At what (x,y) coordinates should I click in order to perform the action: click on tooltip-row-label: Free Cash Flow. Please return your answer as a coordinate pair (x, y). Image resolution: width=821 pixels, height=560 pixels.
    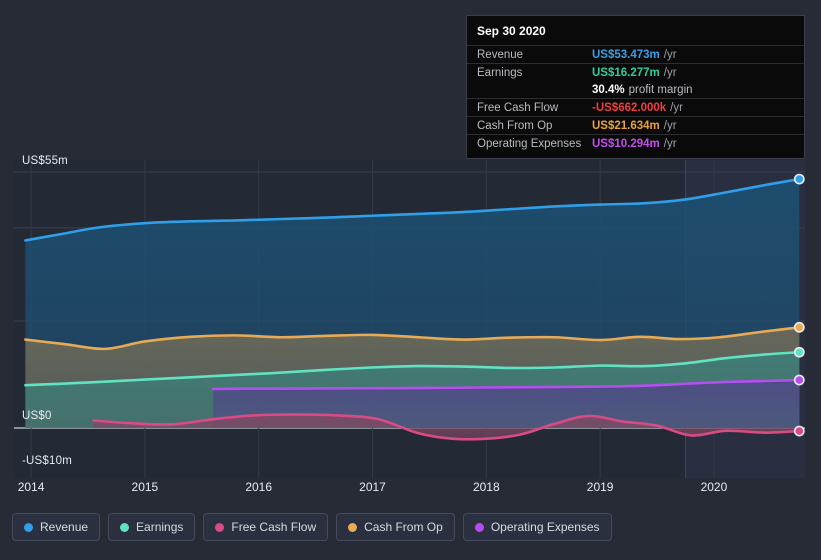
    Looking at the image, I should click on (518, 108).